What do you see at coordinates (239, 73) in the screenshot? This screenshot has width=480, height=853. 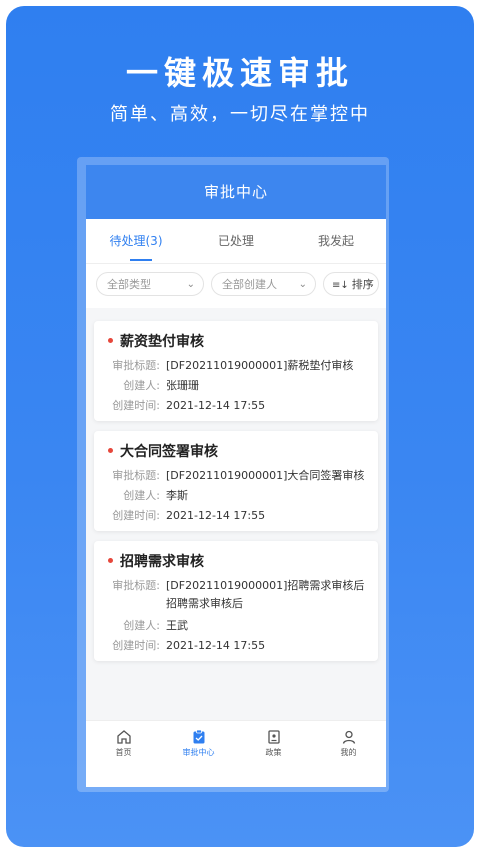 I see `promo-headline: 一键极速审批` at bounding box center [239, 73].